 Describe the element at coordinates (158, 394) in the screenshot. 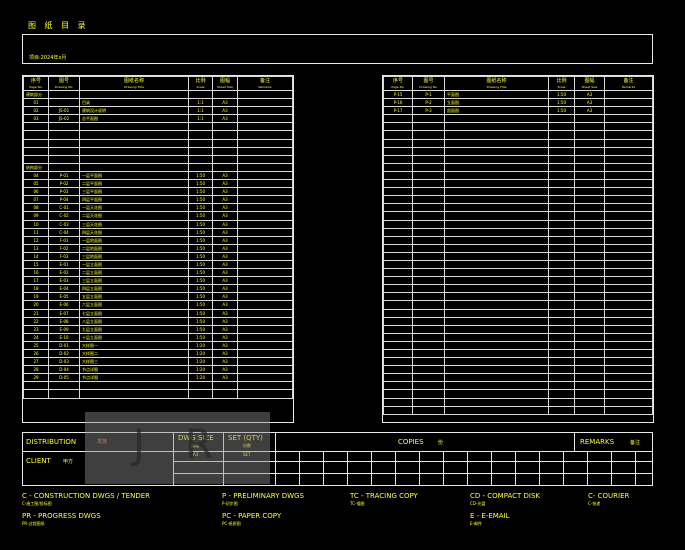

I see `left-table-row` at that location.